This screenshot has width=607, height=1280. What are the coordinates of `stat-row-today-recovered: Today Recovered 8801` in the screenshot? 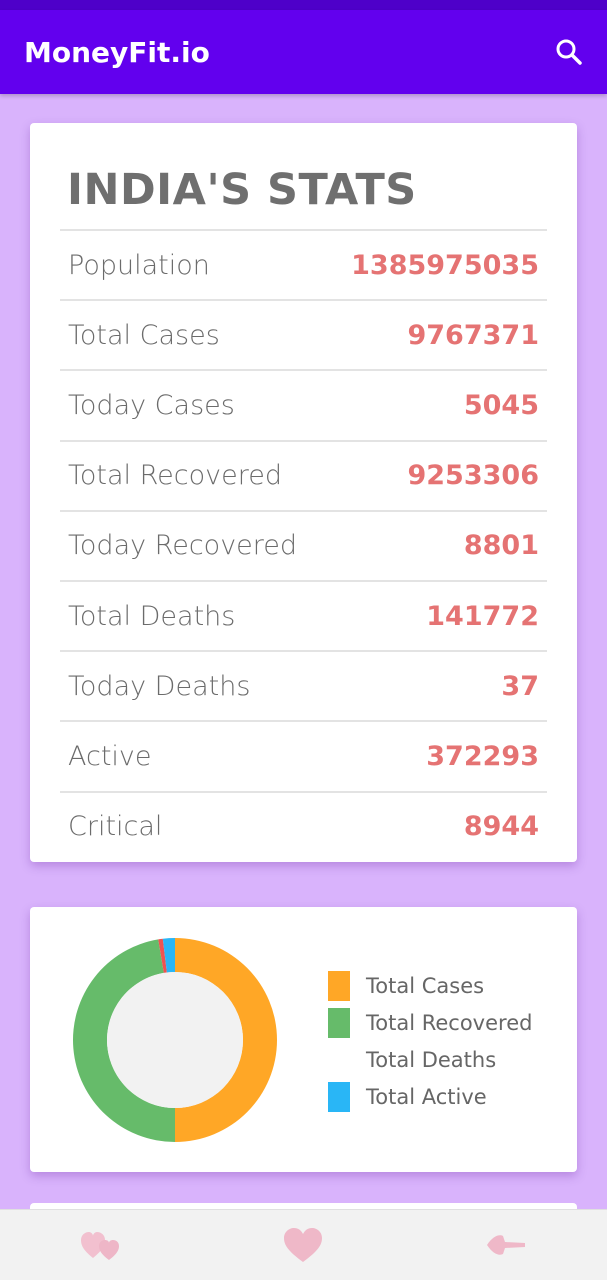 It's located at (303, 544).